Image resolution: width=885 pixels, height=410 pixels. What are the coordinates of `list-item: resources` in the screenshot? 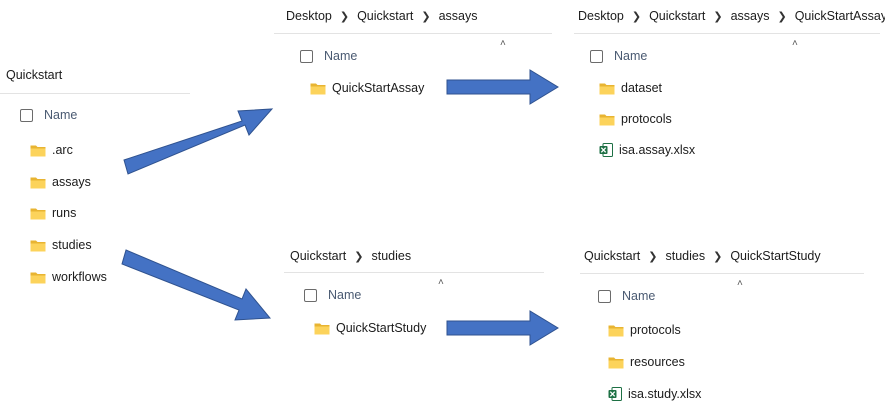 It's located at (646, 362).